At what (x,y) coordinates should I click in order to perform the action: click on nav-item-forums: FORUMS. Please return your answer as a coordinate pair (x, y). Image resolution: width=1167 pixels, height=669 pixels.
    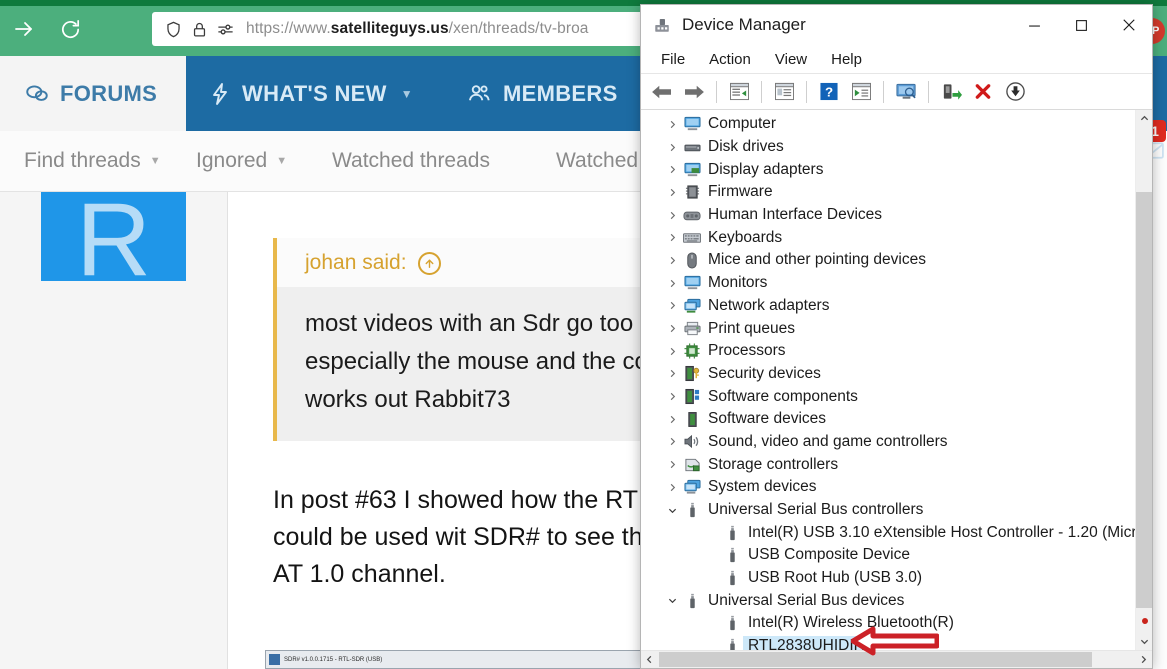
    Looking at the image, I should click on (90, 93).